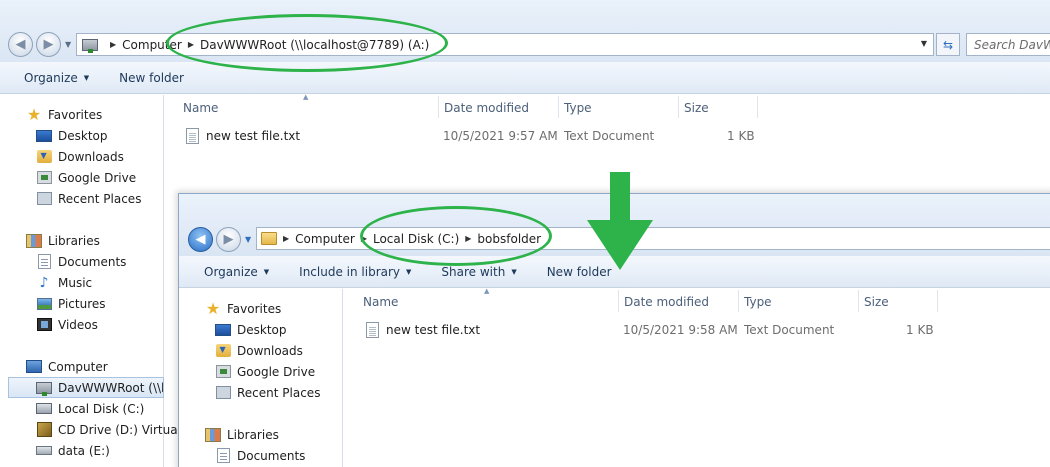  I want to click on nav-label: Google Drive, so click(97, 177).